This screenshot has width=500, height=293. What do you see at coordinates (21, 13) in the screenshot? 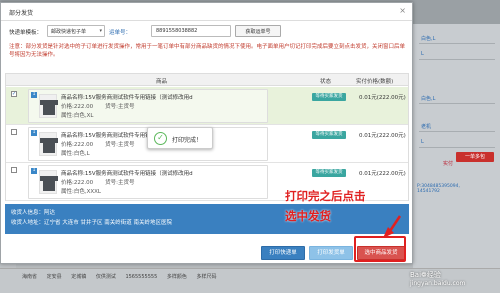
I see `dialog-title: 部分发货` at bounding box center [21, 13].